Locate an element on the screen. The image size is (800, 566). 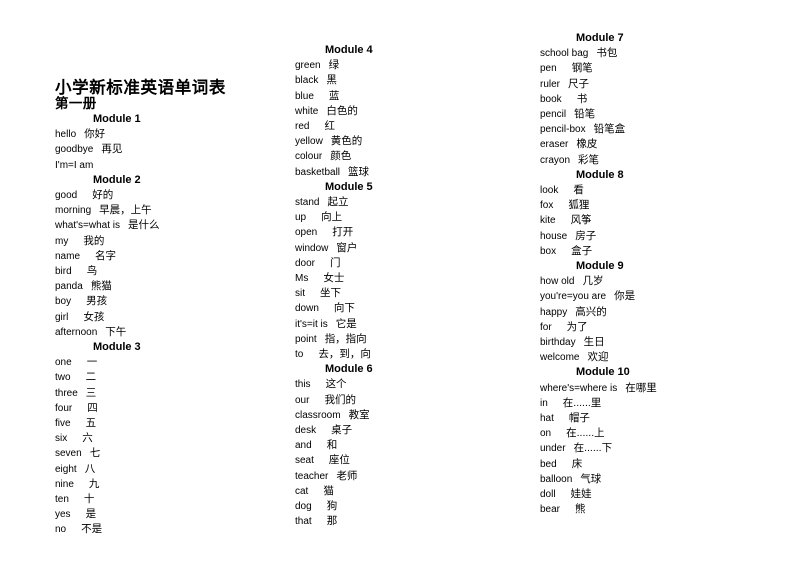
word-english: book is located at coordinates (551, 99).